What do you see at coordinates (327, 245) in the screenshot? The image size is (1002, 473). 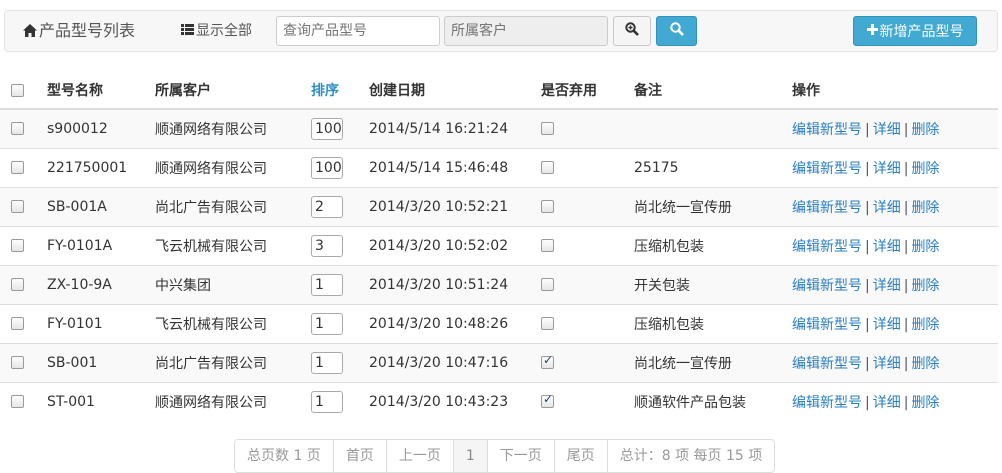 I see `sort-input: 3` at bounding box center [327, 245].